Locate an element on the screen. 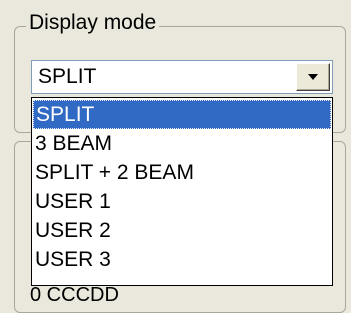 This screenshot has width=351, height=313. display-mode-select-value: SPLIT is located at coordinates (67, 76).